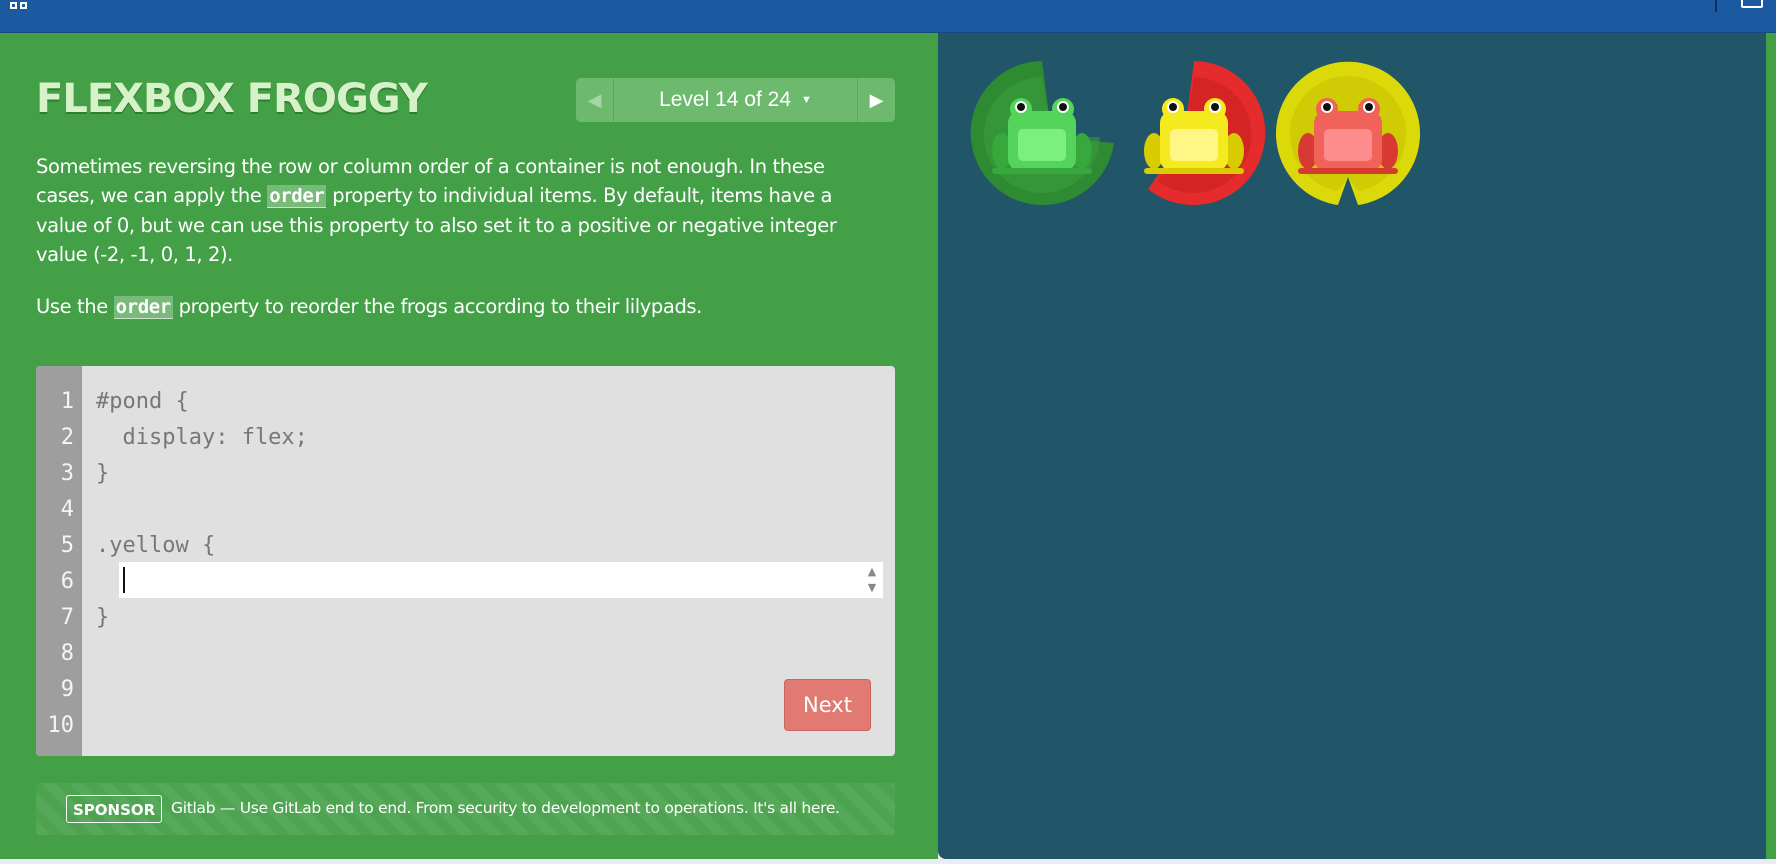 This screenshot has height=864, width=1776. What do you see at coordinates (103, 617) in the screenshot?
I see `code-after: }` at bounding box center [103, 617].